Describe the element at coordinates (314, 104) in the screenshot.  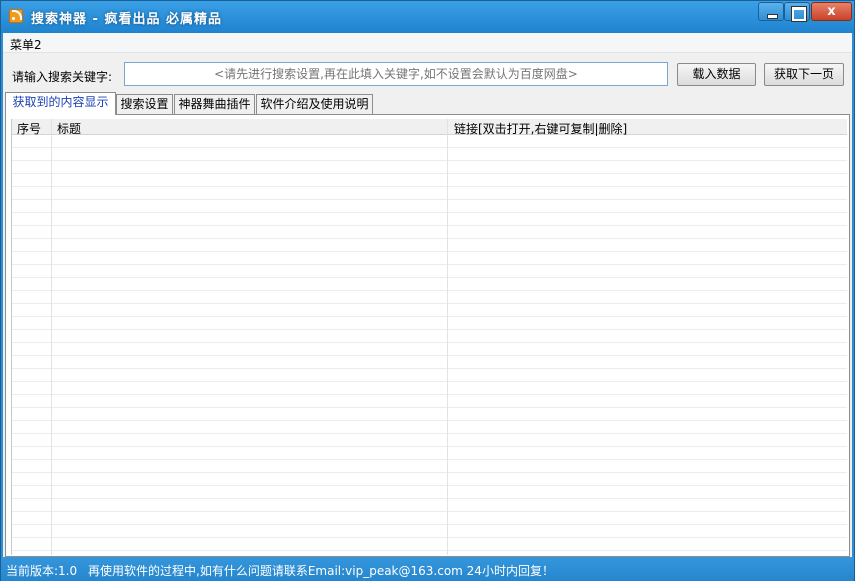
I see `tab-software-guide: 软件介绍及使用说明` at that location.